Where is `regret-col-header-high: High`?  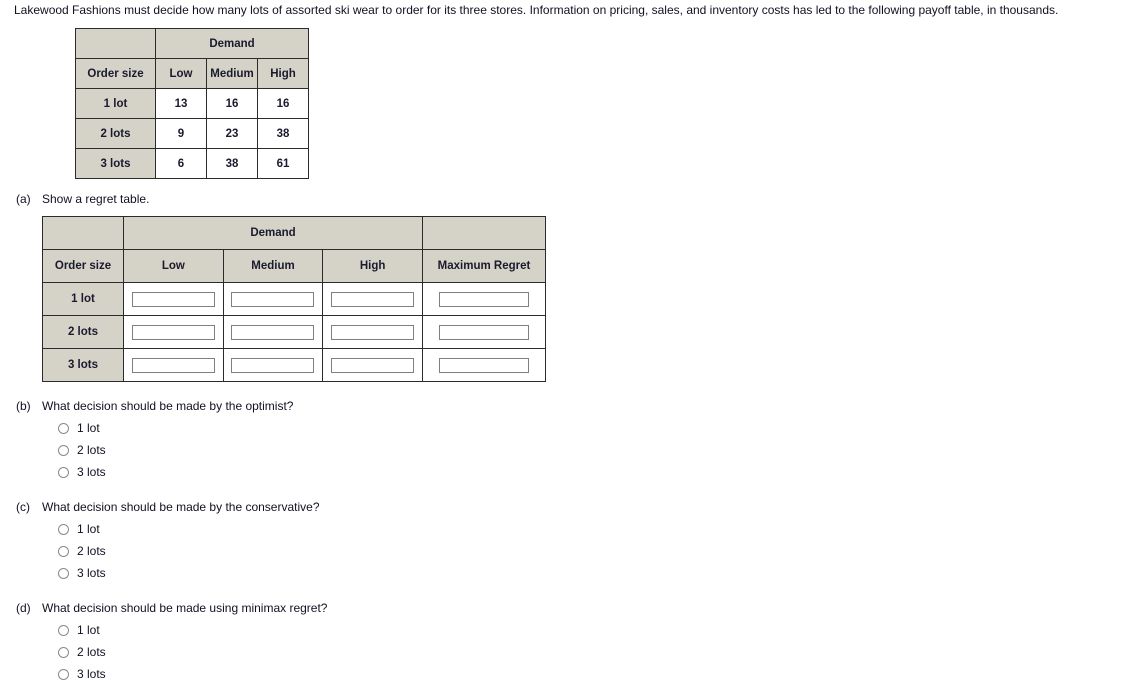
regret-col-header-high: High is located at coordinates (372, 266).